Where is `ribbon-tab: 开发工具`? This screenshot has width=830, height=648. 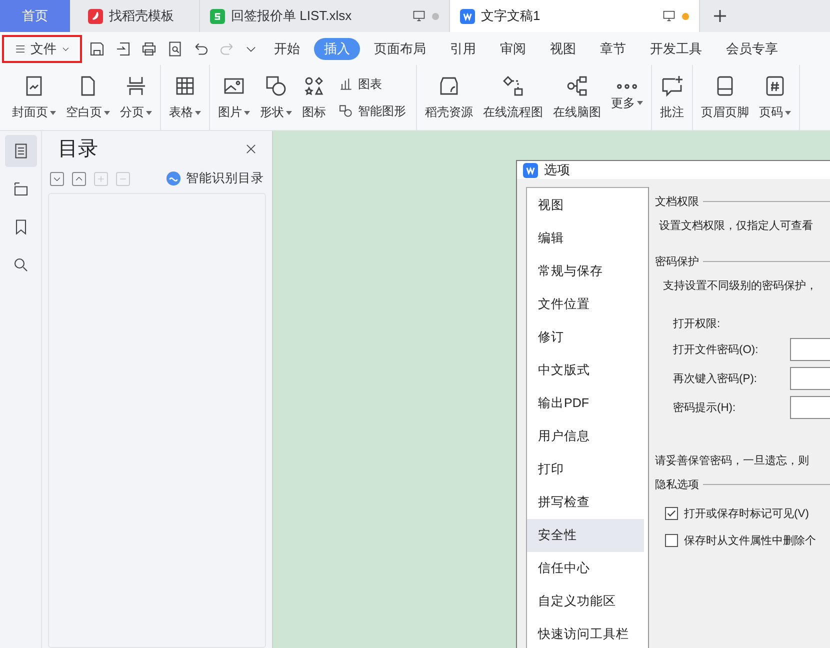 ribbon-tab: 开发工具 is located at coordinates (676, 49).